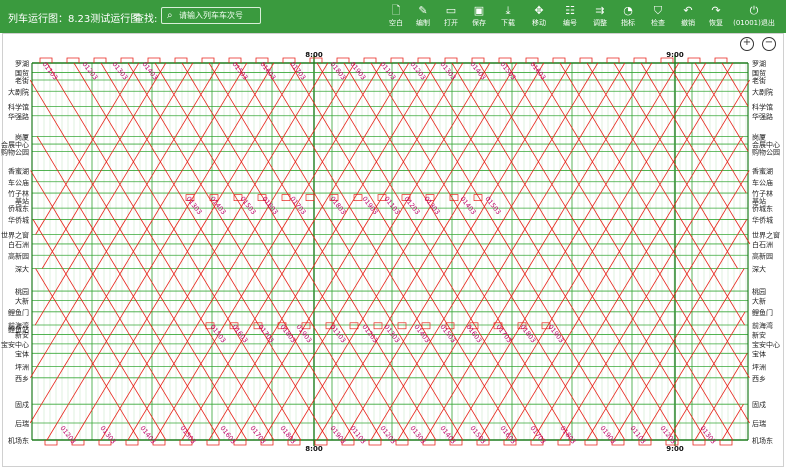 This screenshot has width=786, height=469. I want to click on time-label: 9:00, so click(675, 449).